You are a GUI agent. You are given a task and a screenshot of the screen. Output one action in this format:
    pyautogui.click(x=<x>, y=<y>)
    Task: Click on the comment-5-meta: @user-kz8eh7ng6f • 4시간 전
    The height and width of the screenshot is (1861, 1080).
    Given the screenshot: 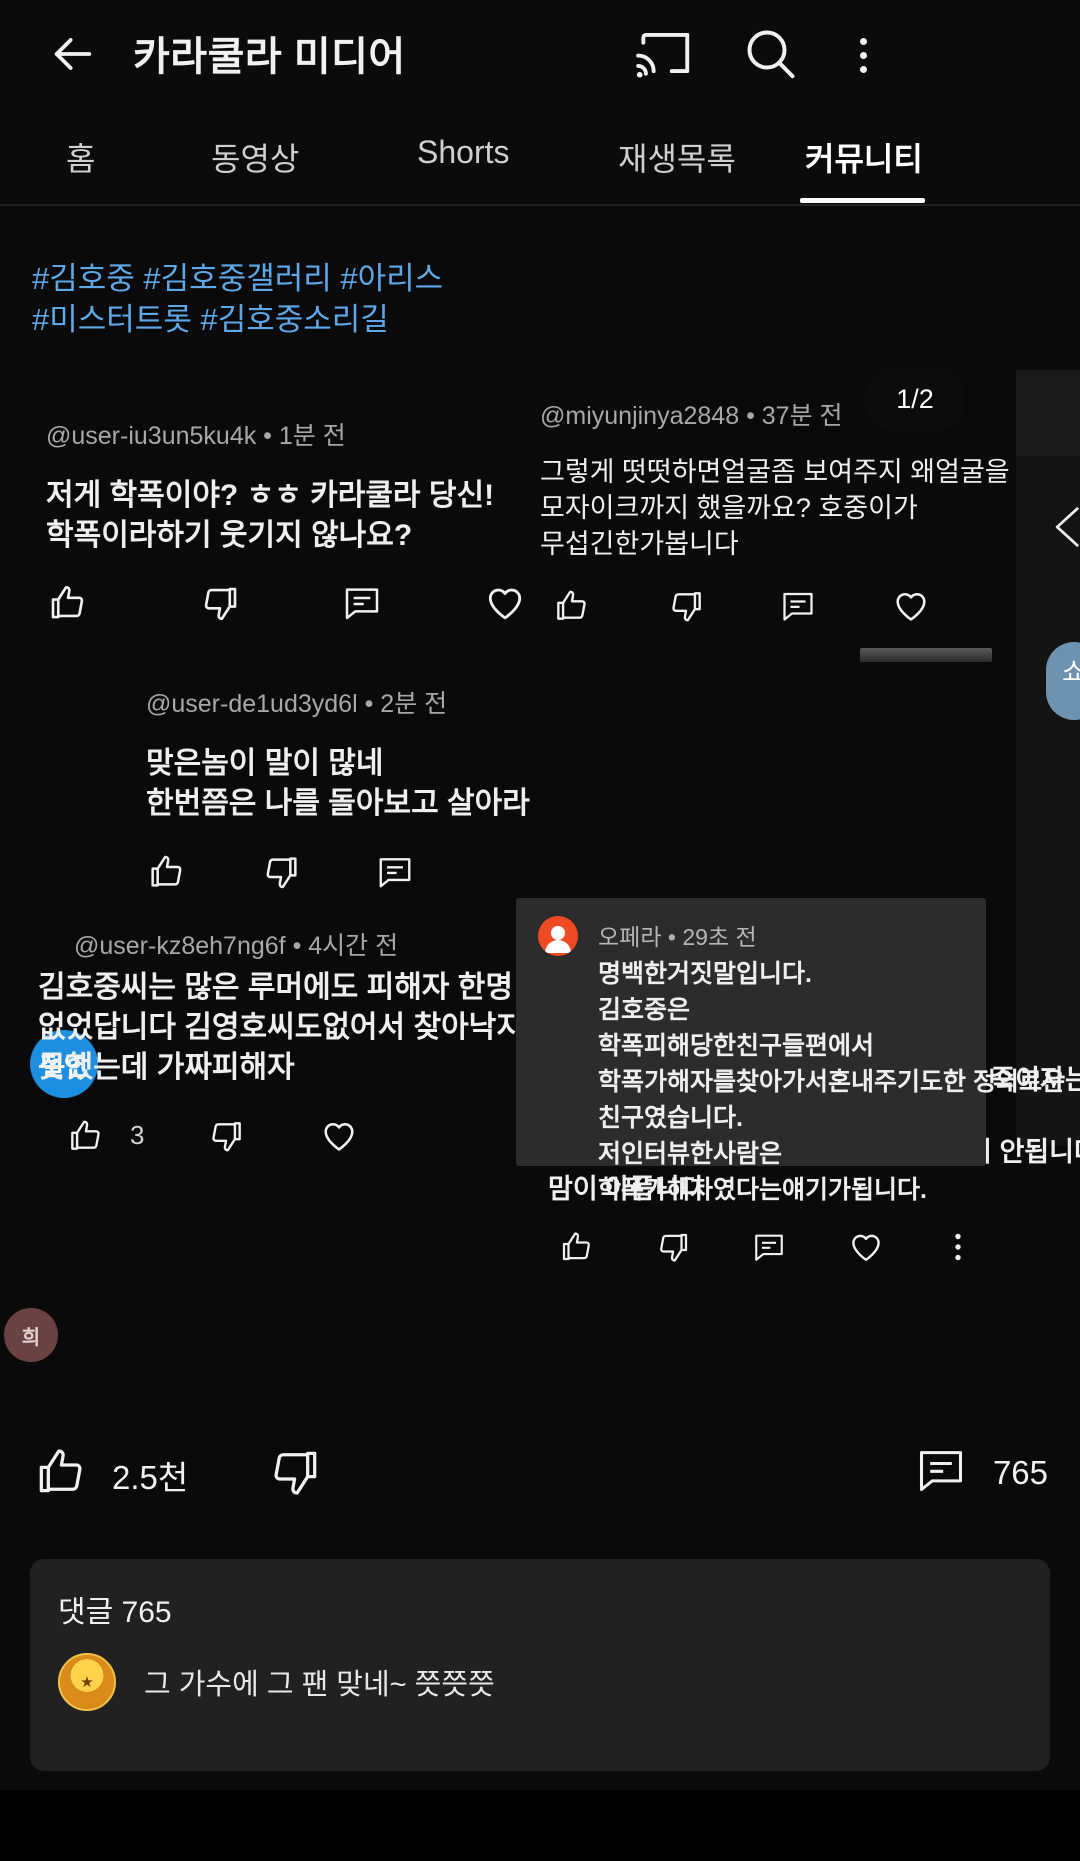 What is the action you would take?
    pyautogui.click(x=236, y=944)
    